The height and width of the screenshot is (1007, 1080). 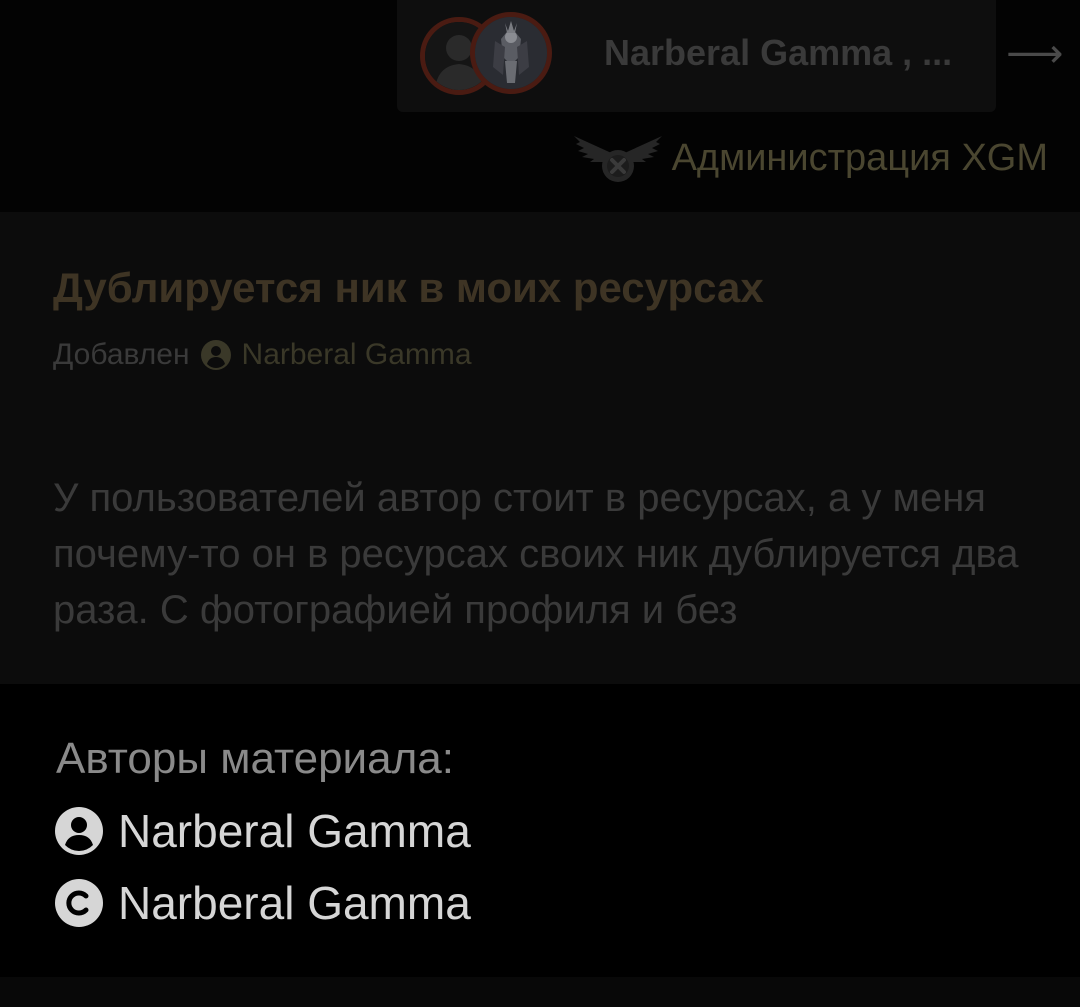 What do you see at coordinates (357, 355) in the screenshot?
I see `post-author-link: Narberal Gamma` at bounding box center [357, 355].